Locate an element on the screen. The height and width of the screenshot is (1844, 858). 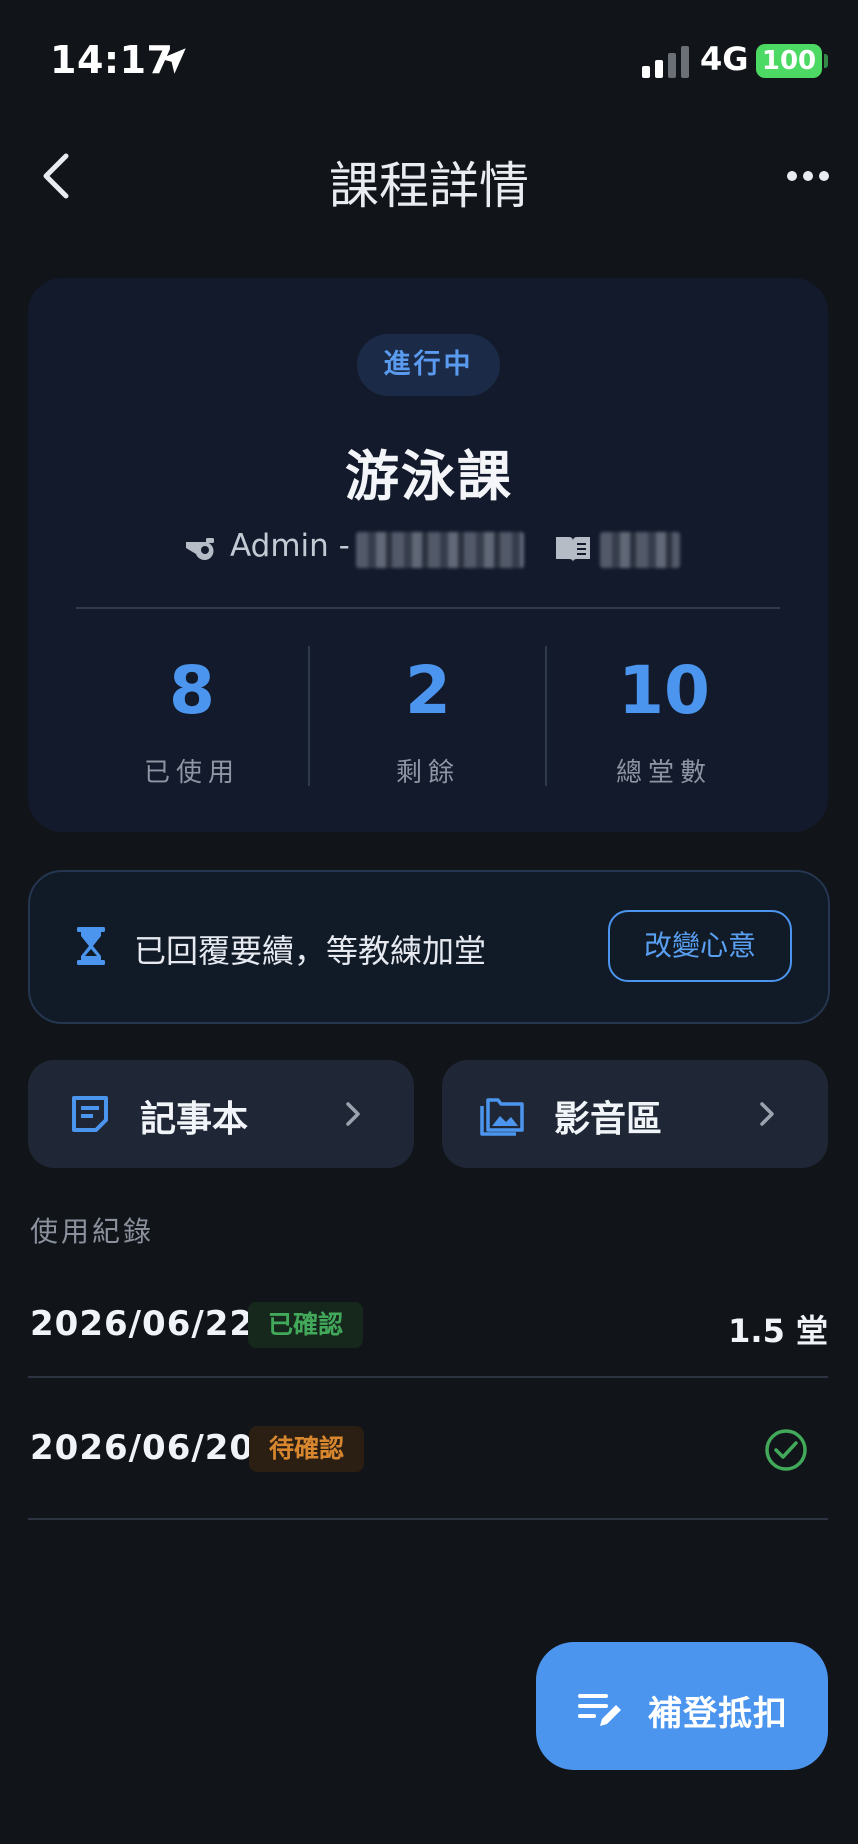
whistle-icon is located at coordinates (200, 549).